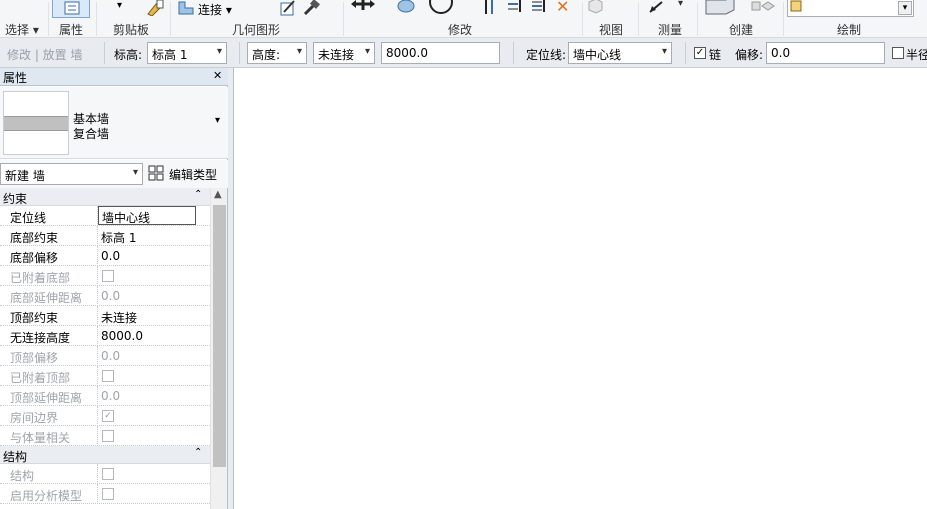  What do you see at coordinates (620, 53) in the screenshot?
I see `location-line-dropdown: 墙中心线 ▾` at bounding box center [620, 53].